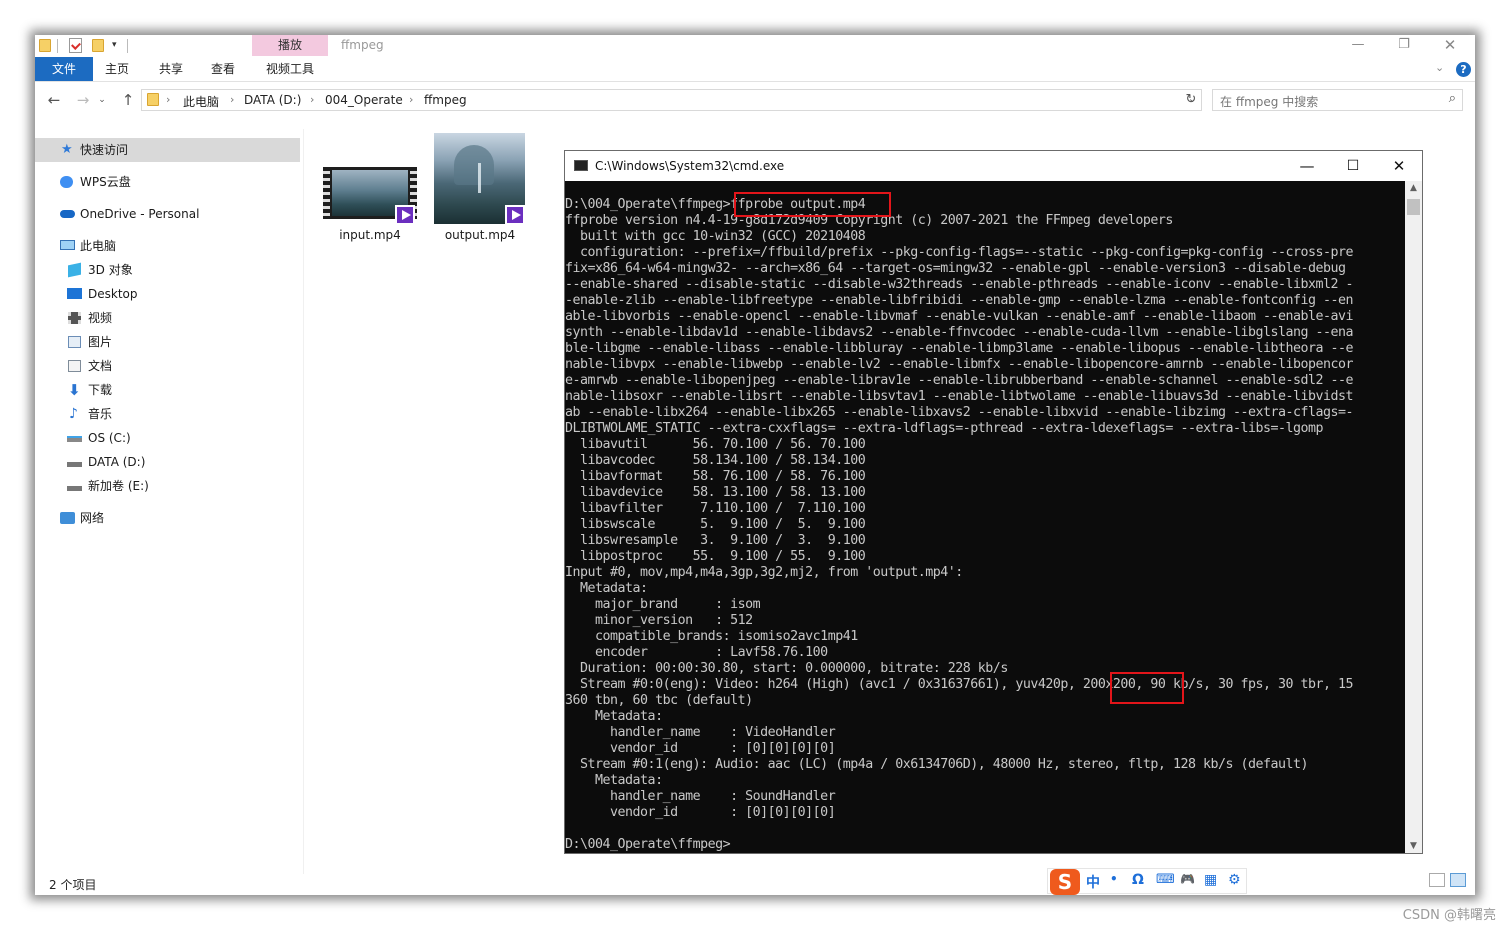 This screenshot has width=1510, height=930. Describe the element at coordinates (117, 69) in the screenshot. I see `tab-home: 主页` at that location.